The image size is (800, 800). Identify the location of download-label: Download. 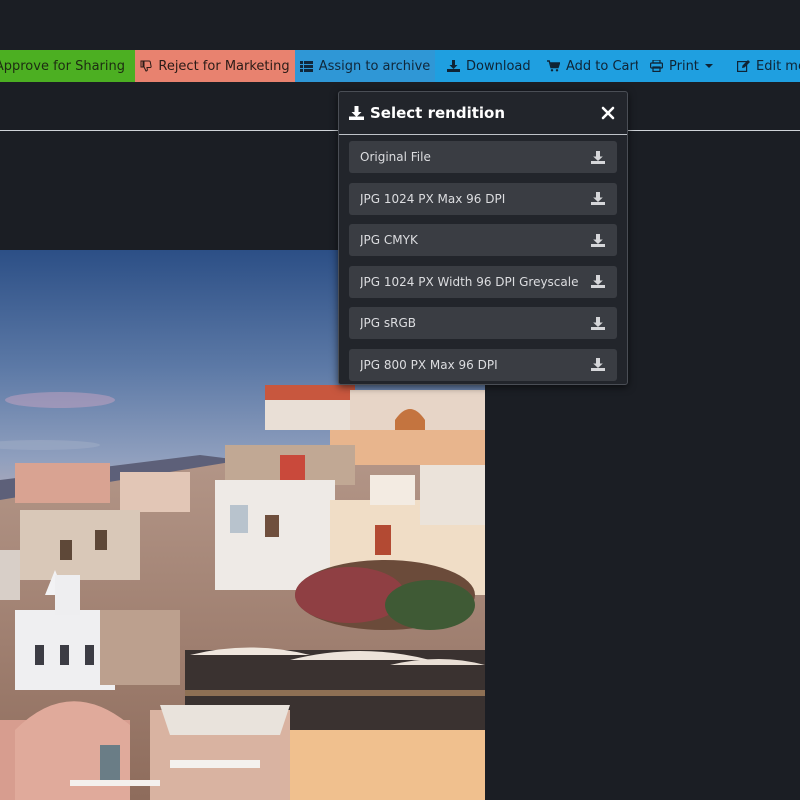
(498, 66).